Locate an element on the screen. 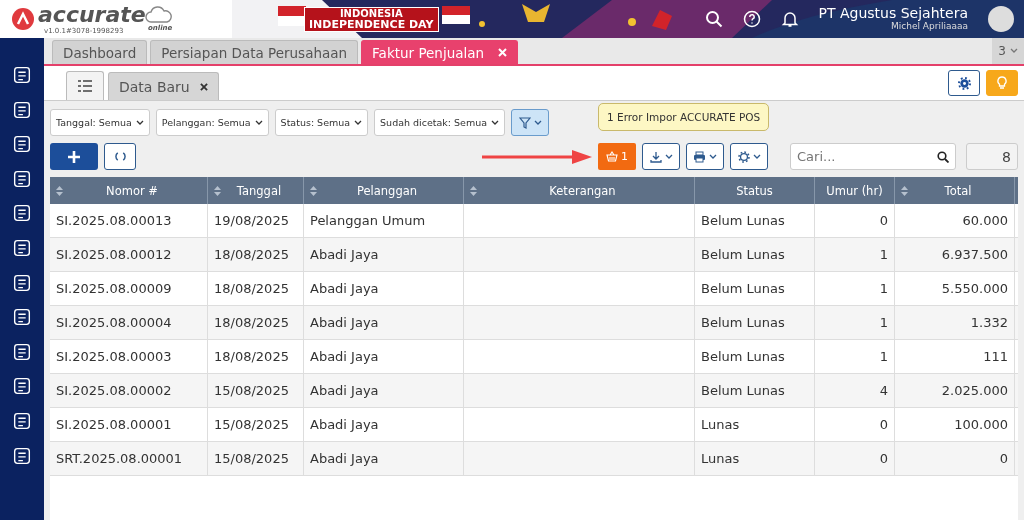  table-cell: 5.550.000 is located at coordinates (974, 288).